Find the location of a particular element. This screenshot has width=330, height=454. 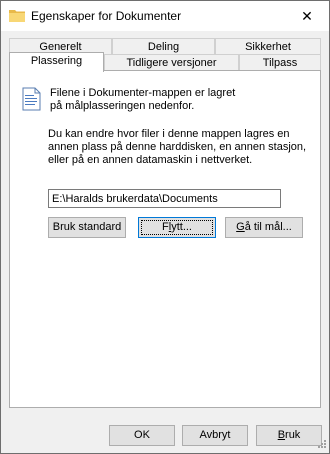

tab-tidligere-versjoner: Tidligere versjoner is located at coordinates (171, 62).